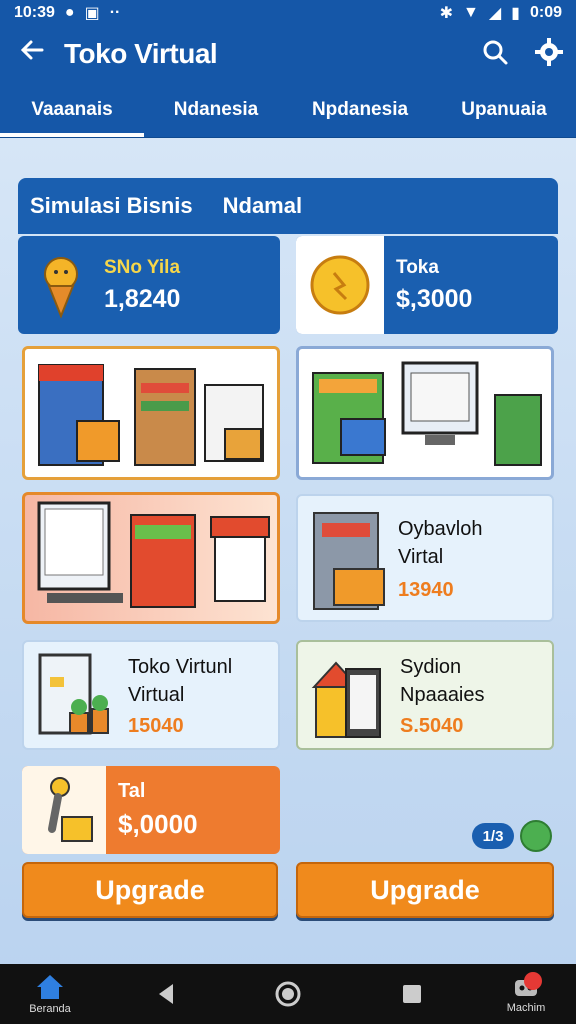 The image size is (576, 1024). What do you see at coordinates (504, 109) in the screenshot?
I see `tab-4: Upanuaia` at bounding box center [504, 109].